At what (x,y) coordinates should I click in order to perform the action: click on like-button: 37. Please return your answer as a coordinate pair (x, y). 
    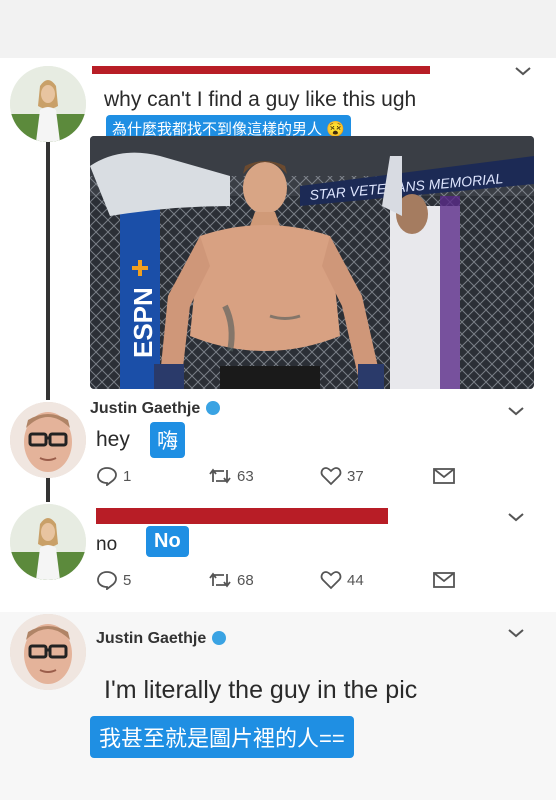
    Looking at the image, I should click on (342, 476).